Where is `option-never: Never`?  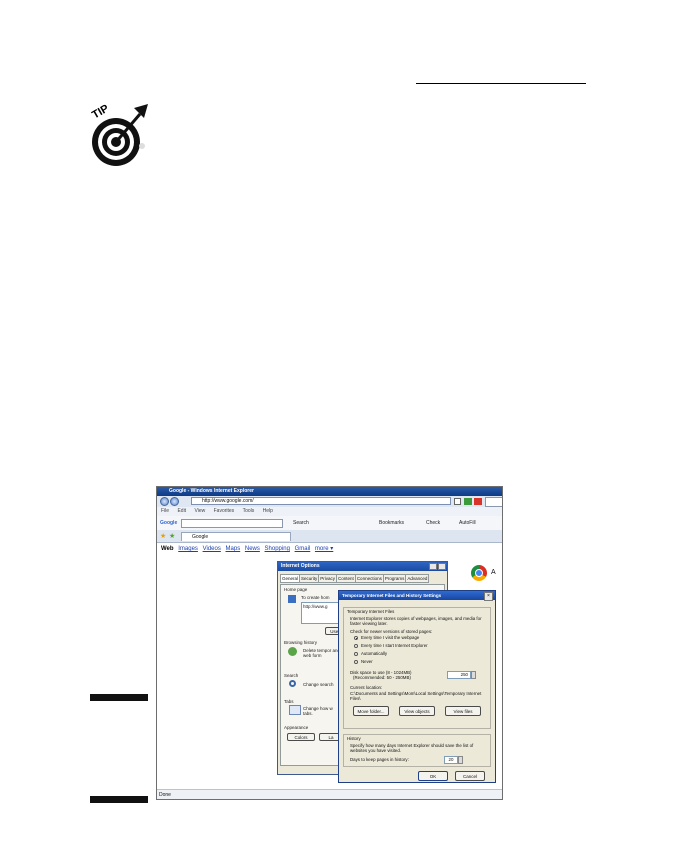 option-never: Never is located at coordinates (367, 661).